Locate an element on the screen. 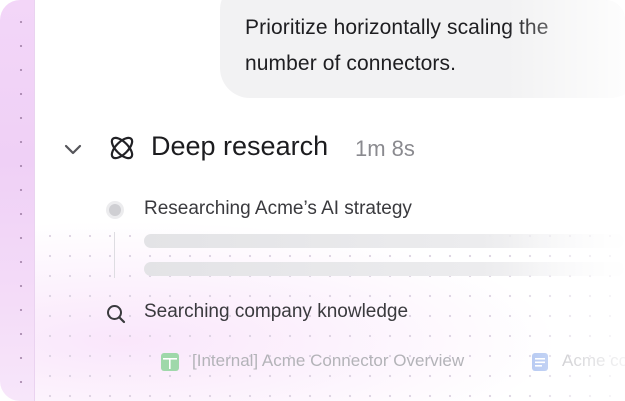 Image resolution: width=625 pixels, height=401 pixels. deep-research-header: Deep research 1m 8s is located at coordinates (322, 150).